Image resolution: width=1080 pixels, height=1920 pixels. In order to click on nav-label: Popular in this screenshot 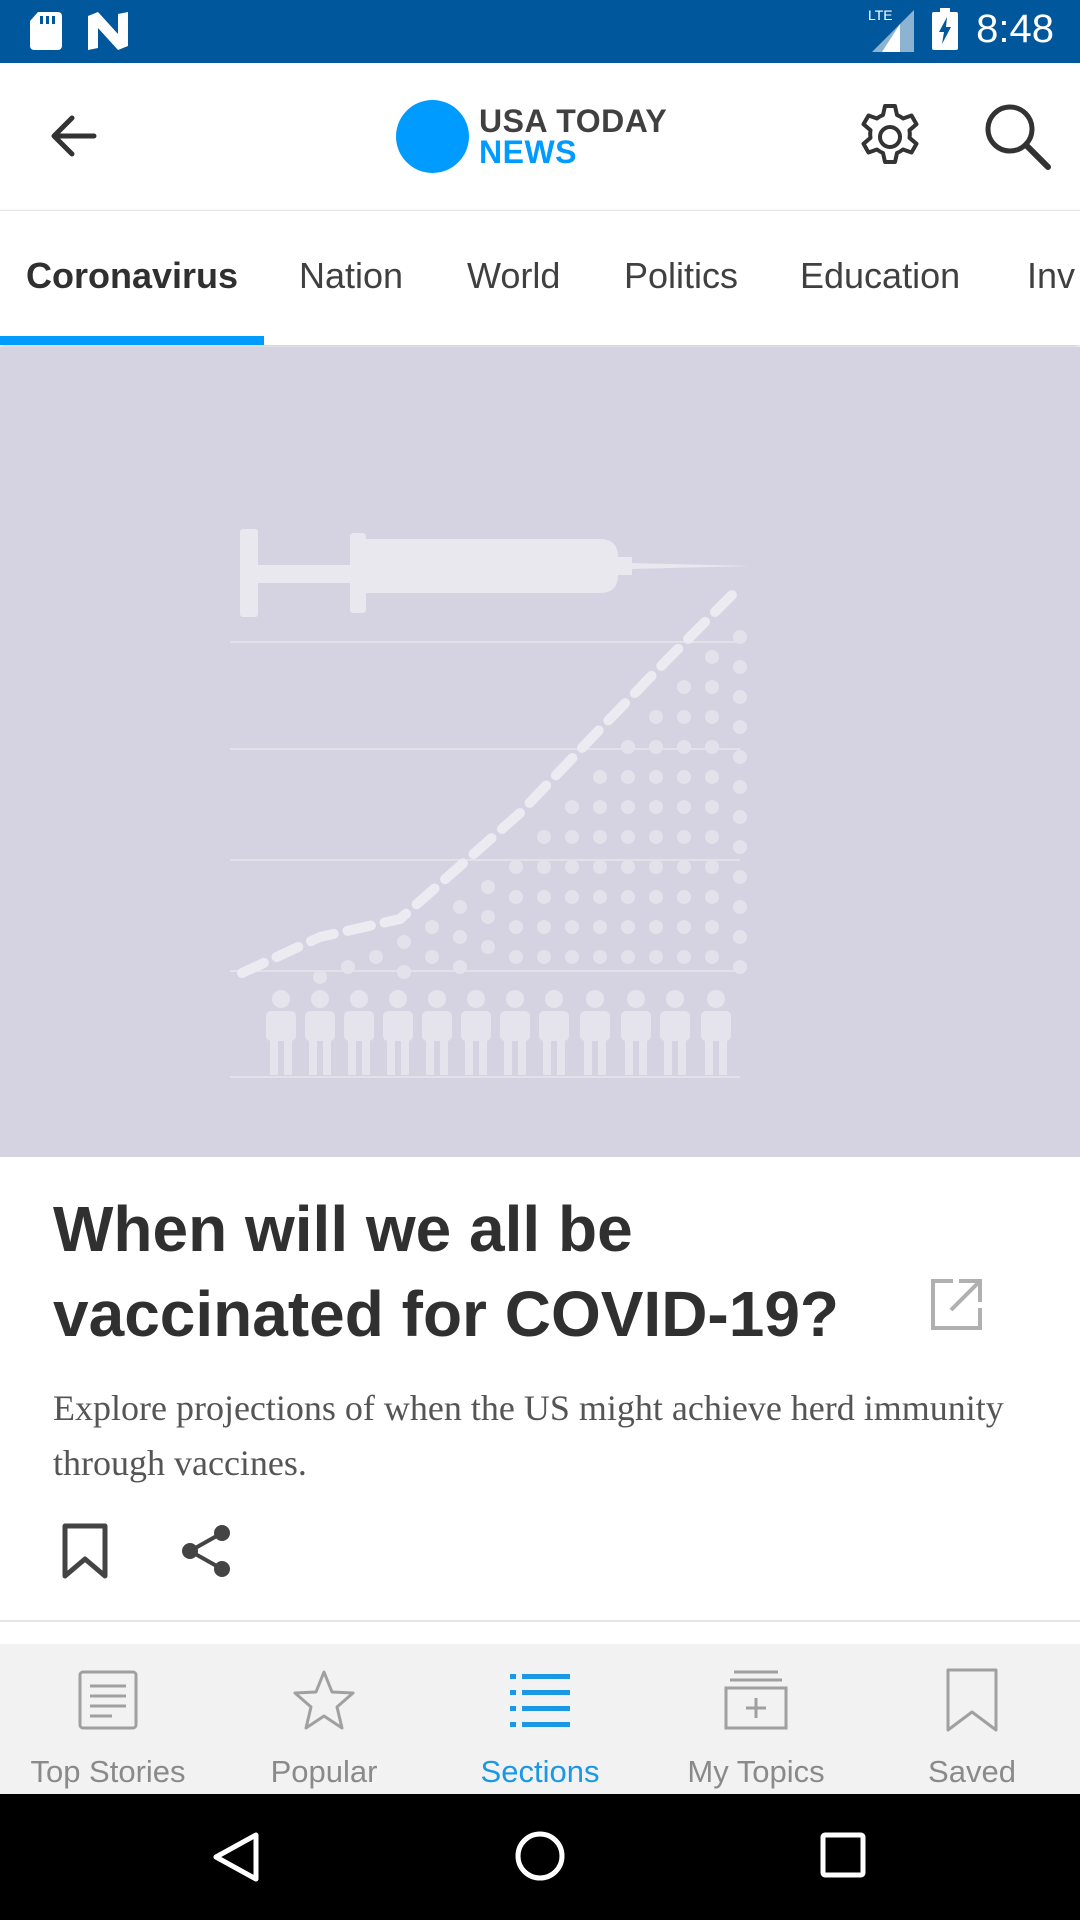, I will do `click(324, 1771)`.